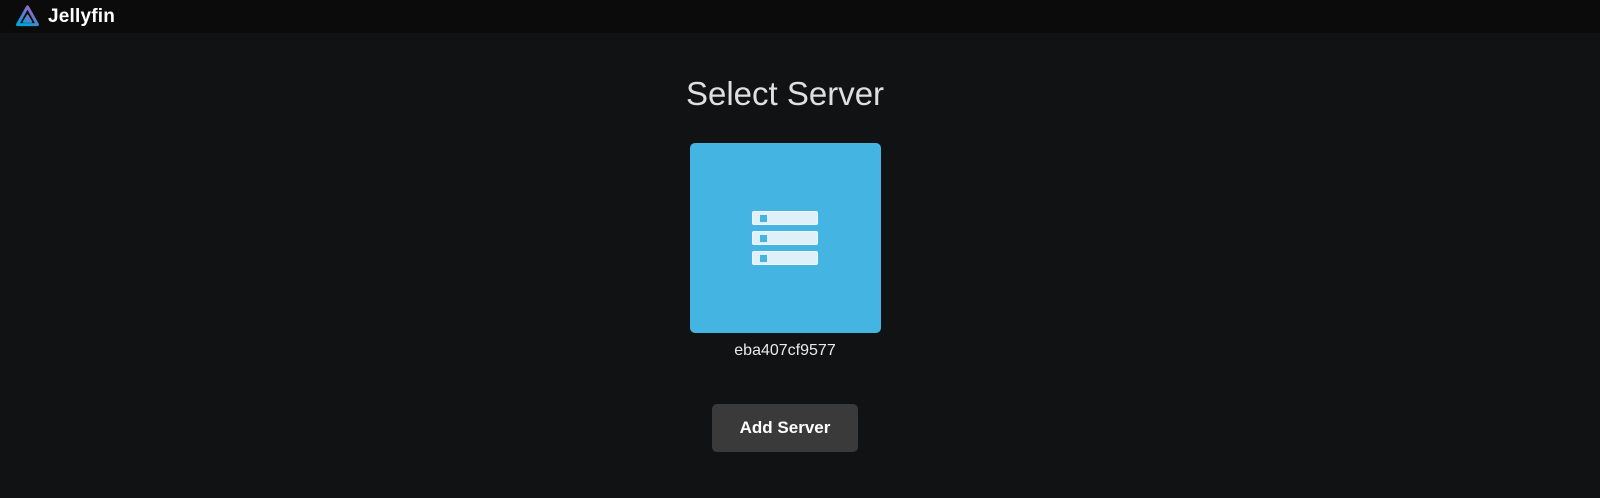 This screenshot has height=498, width=1600. What do you see at coordinates (785, 93) in the screenshot?
I see `page-title: Select Server` at bounding box center [785, 93].